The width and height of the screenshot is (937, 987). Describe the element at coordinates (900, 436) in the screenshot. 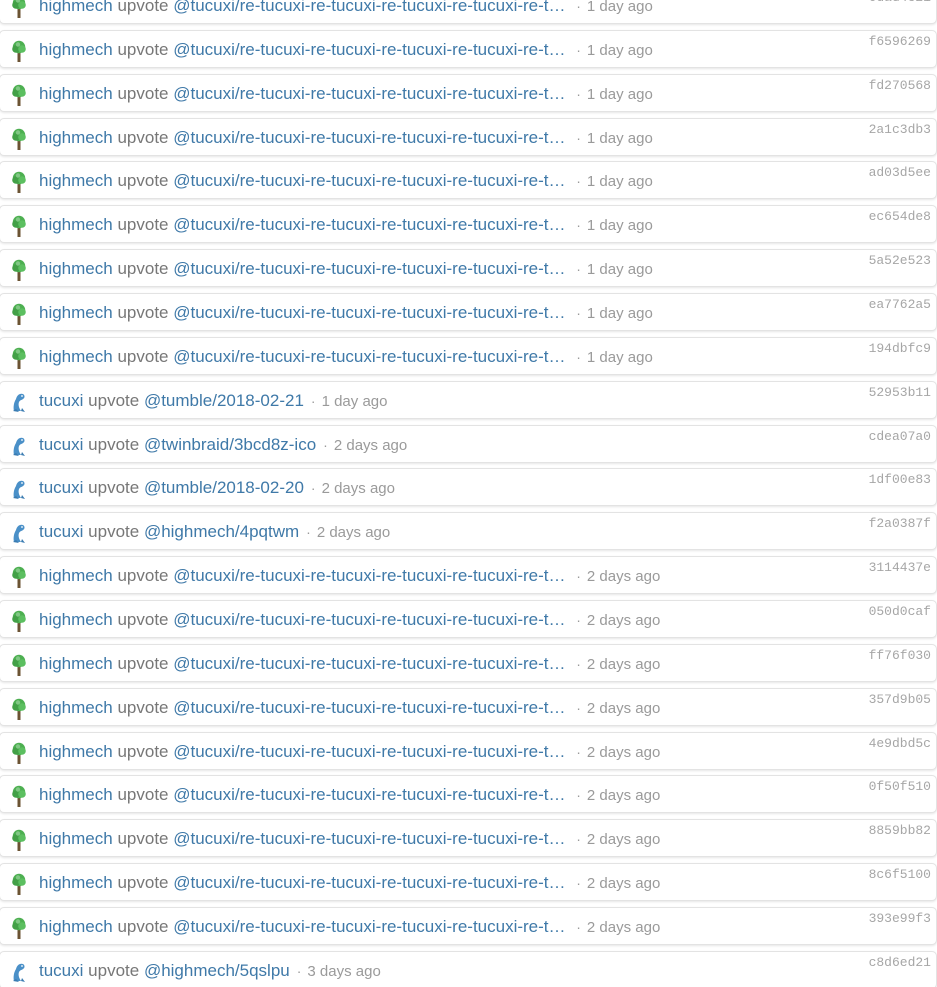

I see `transaction-hash: cdea07a0` at that location.